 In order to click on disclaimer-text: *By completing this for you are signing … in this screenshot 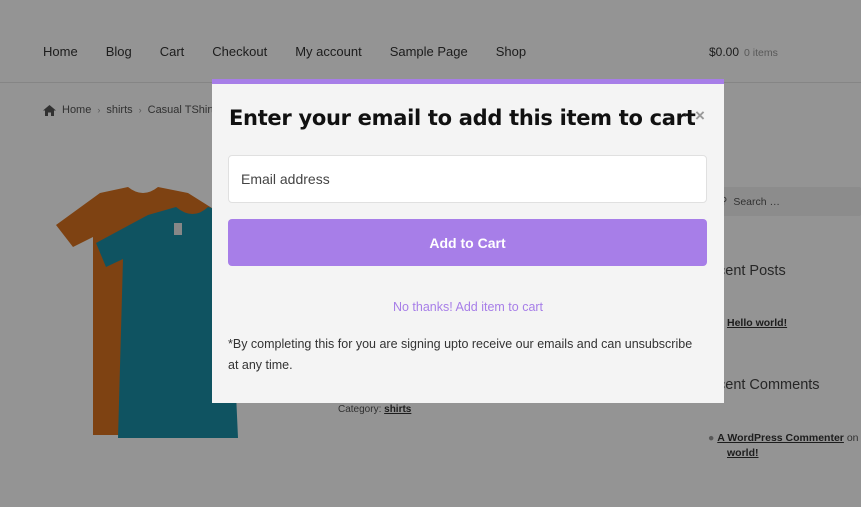, I will do `click(460, 354)`.